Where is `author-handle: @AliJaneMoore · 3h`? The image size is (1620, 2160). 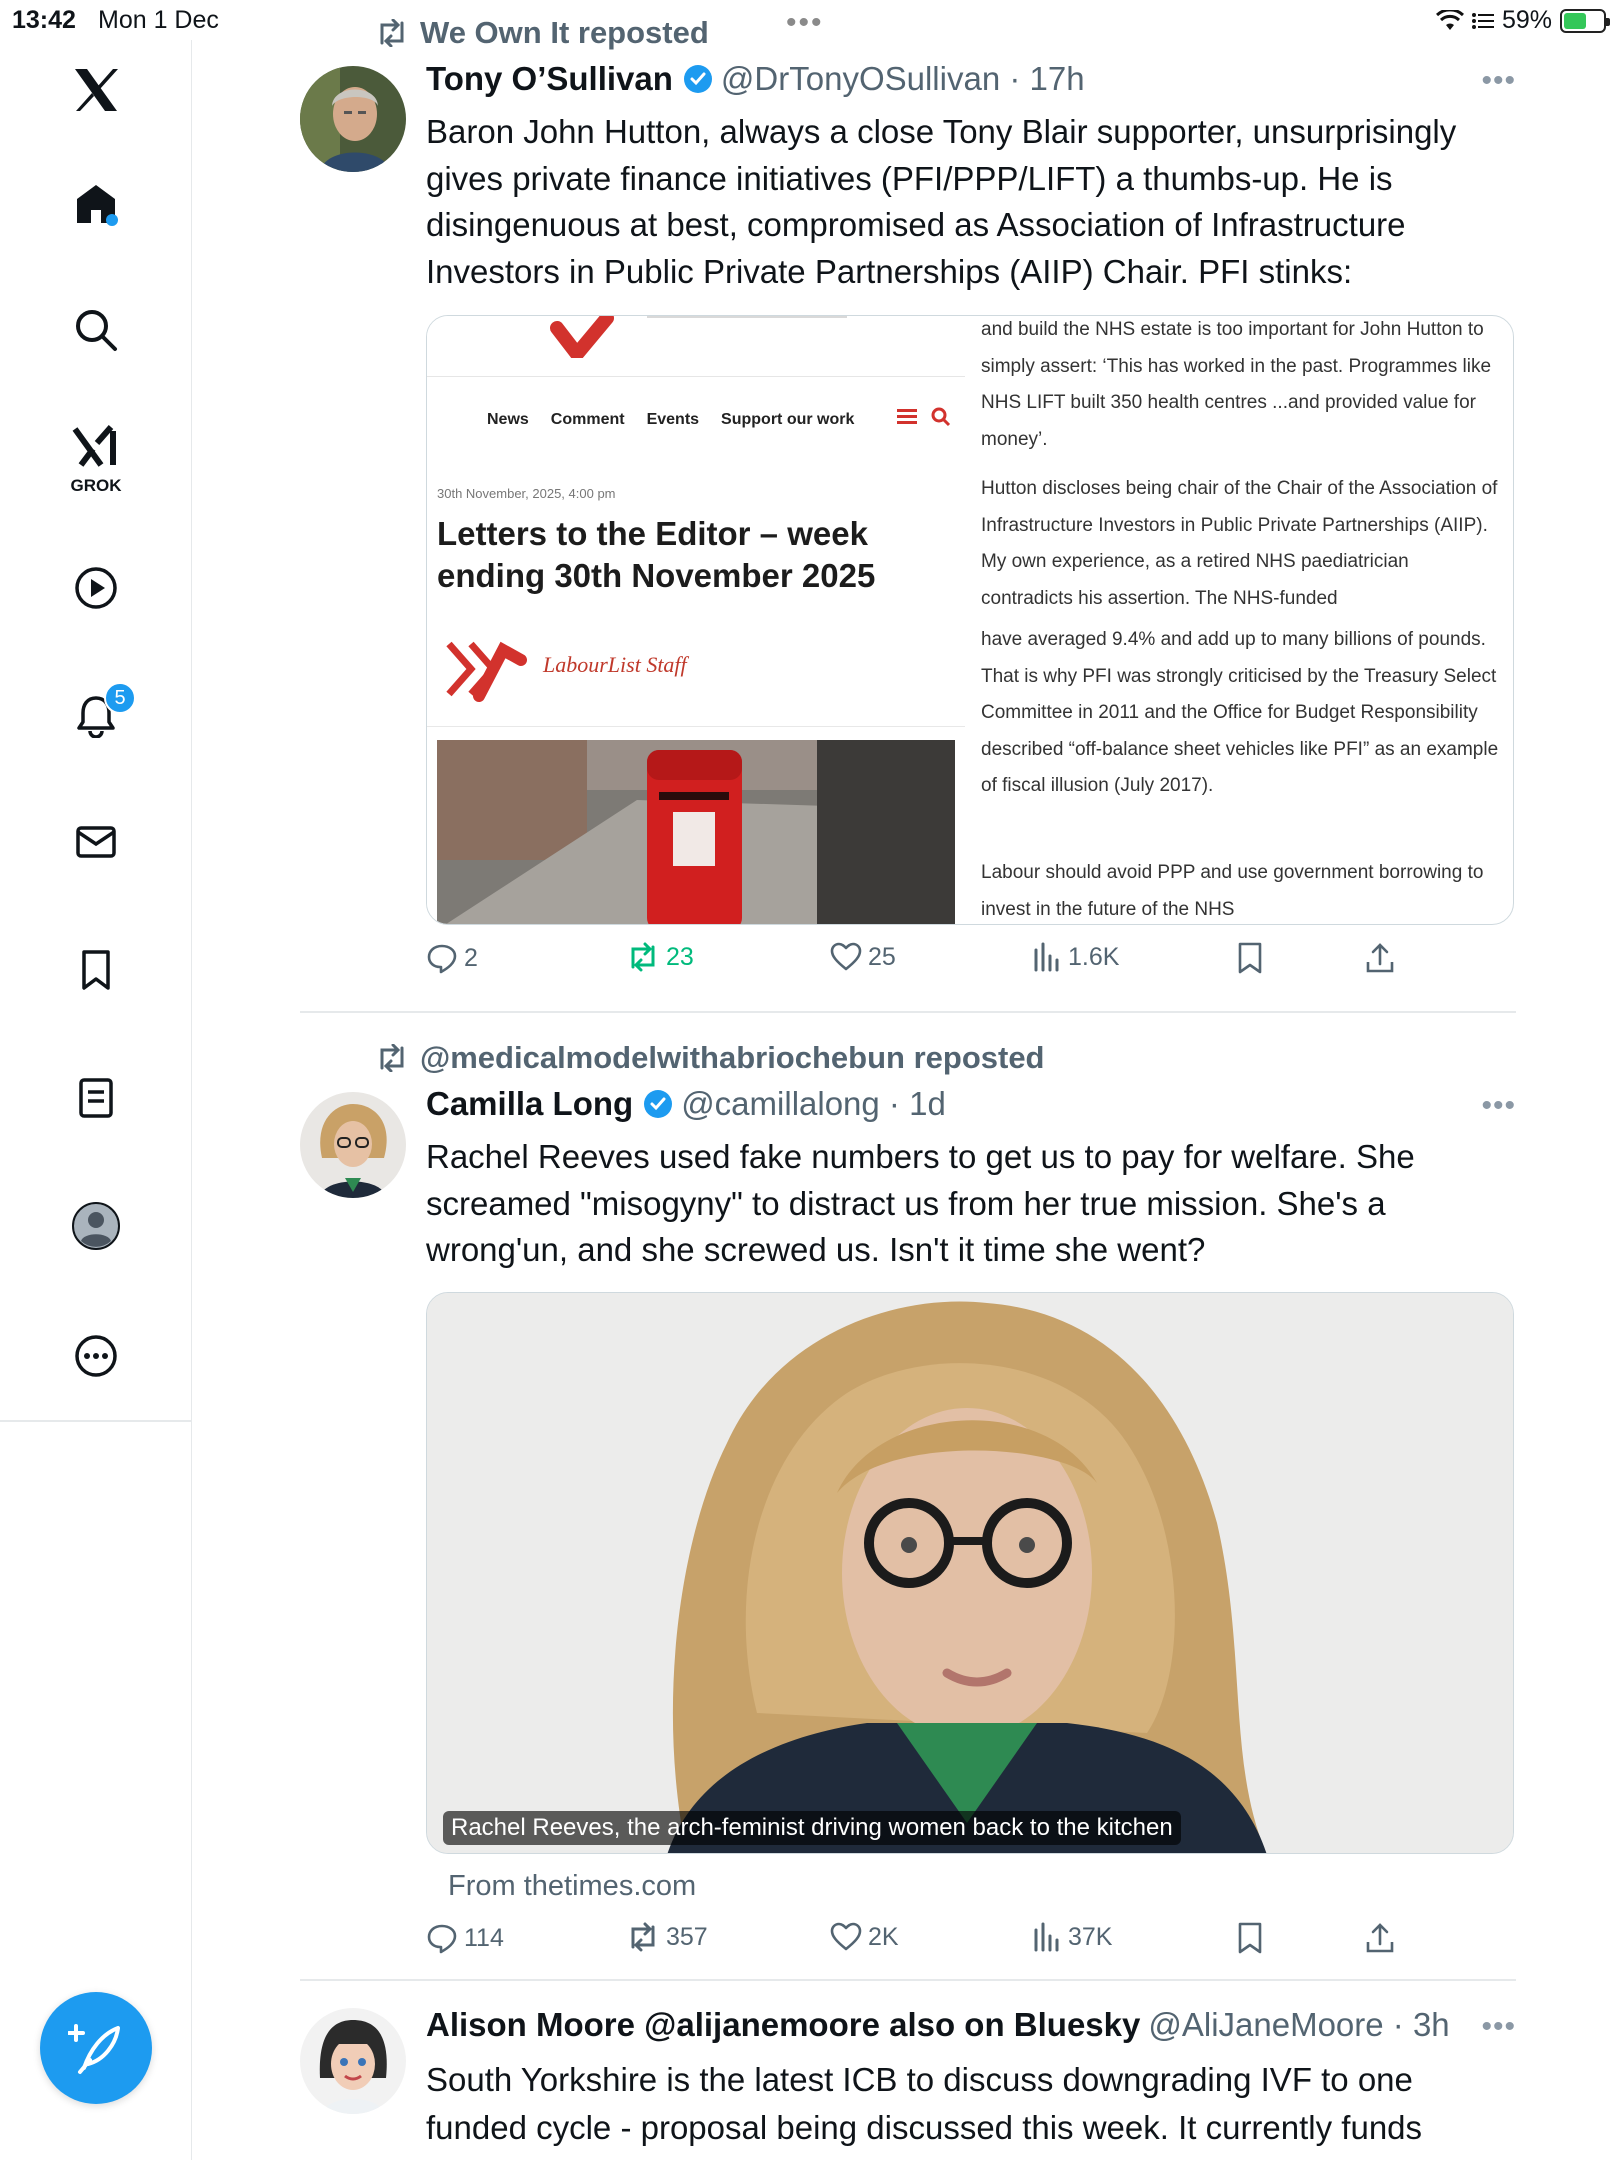
author-handle: @AliJaneMoore · 3h is located at coordinates (1298, 2025).